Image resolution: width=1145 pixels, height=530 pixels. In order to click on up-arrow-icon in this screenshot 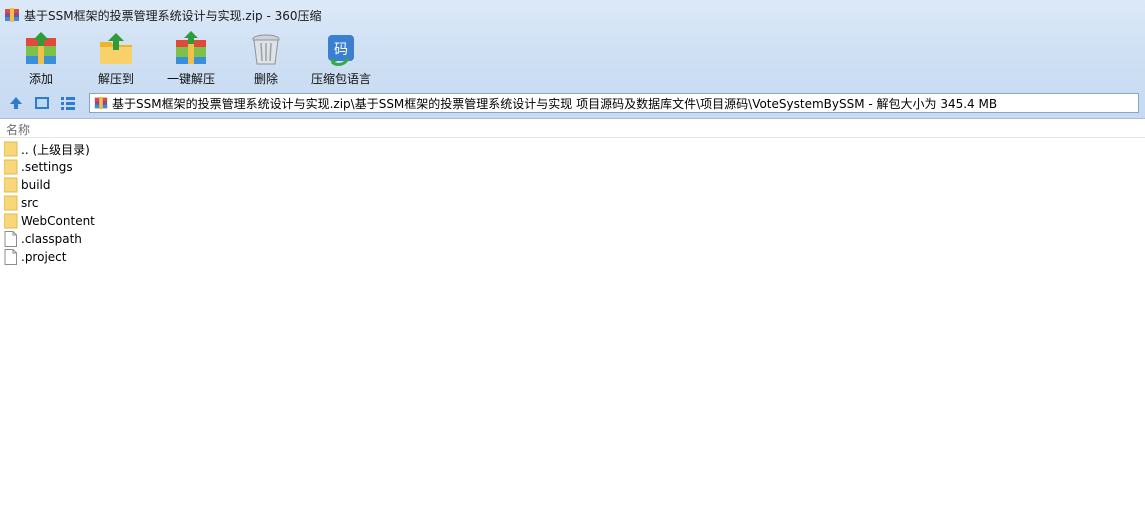, I will do `click(16, 103)`.